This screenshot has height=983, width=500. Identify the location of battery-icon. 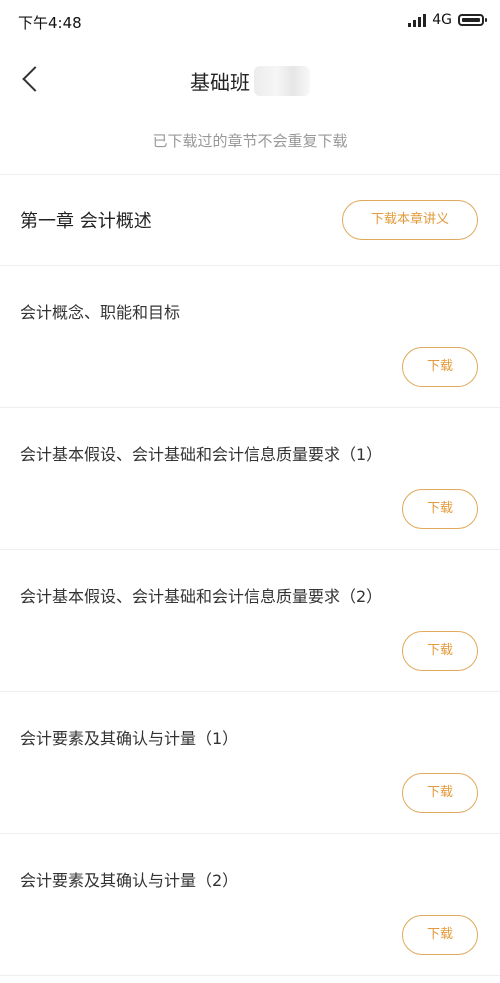
(472, 20).